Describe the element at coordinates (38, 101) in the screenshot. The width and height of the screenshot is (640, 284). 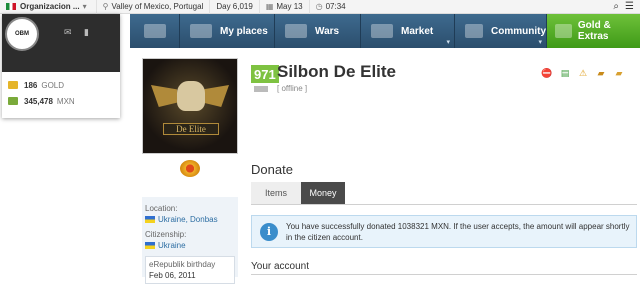
I see `money-amount: 345,478` at that location.